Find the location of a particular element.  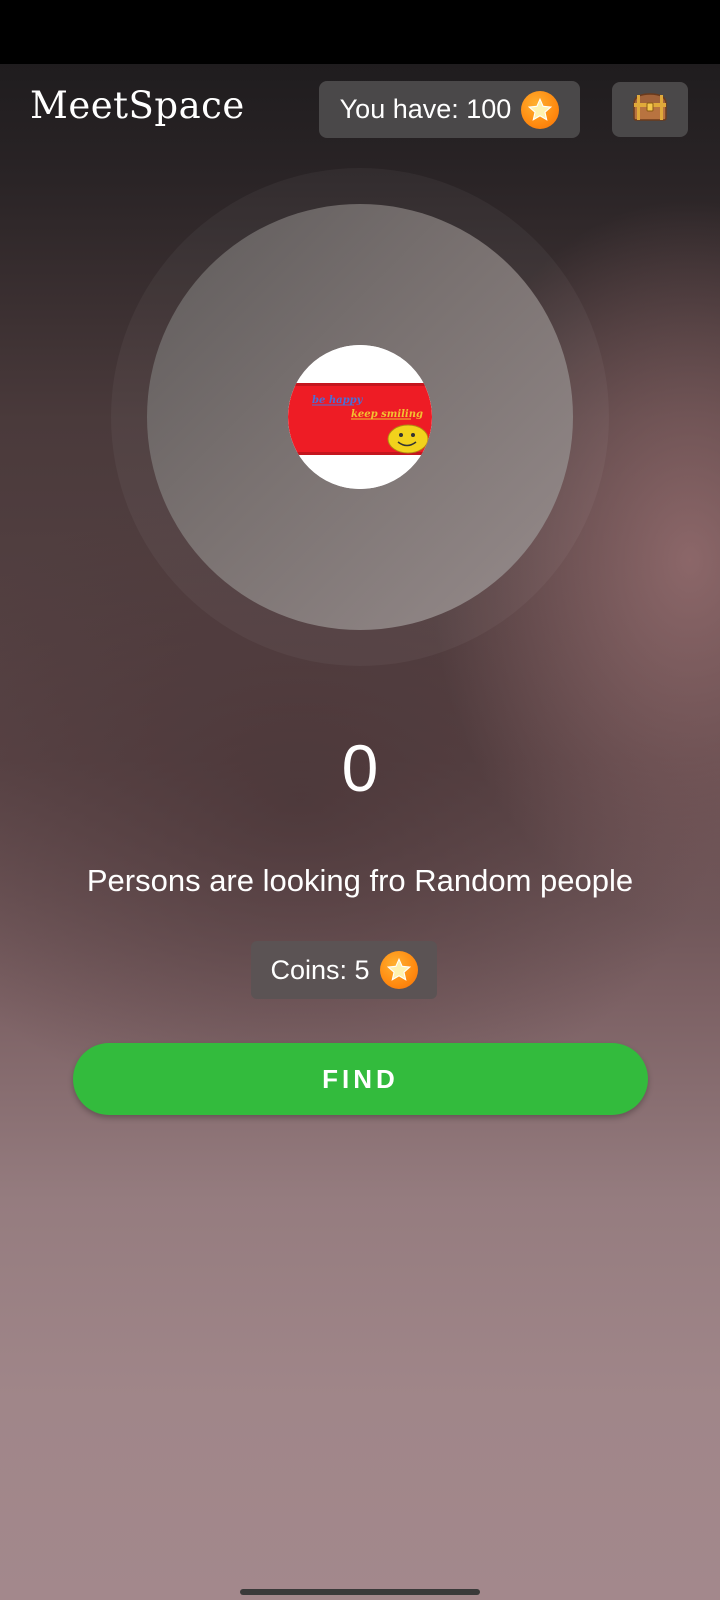

coin-balance-chip: You have: 100 is located at coordinates (449, 109).